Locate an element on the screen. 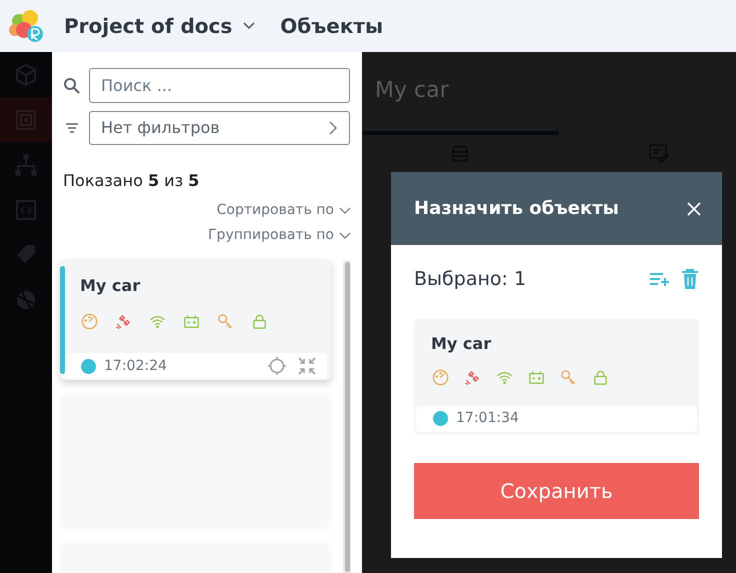 This screenshot has height=573, width=736. satellite-icon is located at coordinates (123, 321).